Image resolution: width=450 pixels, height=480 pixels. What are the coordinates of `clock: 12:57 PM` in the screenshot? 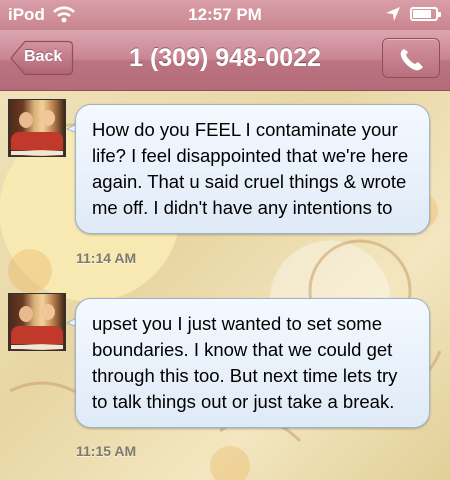 It's located at (225, 14).